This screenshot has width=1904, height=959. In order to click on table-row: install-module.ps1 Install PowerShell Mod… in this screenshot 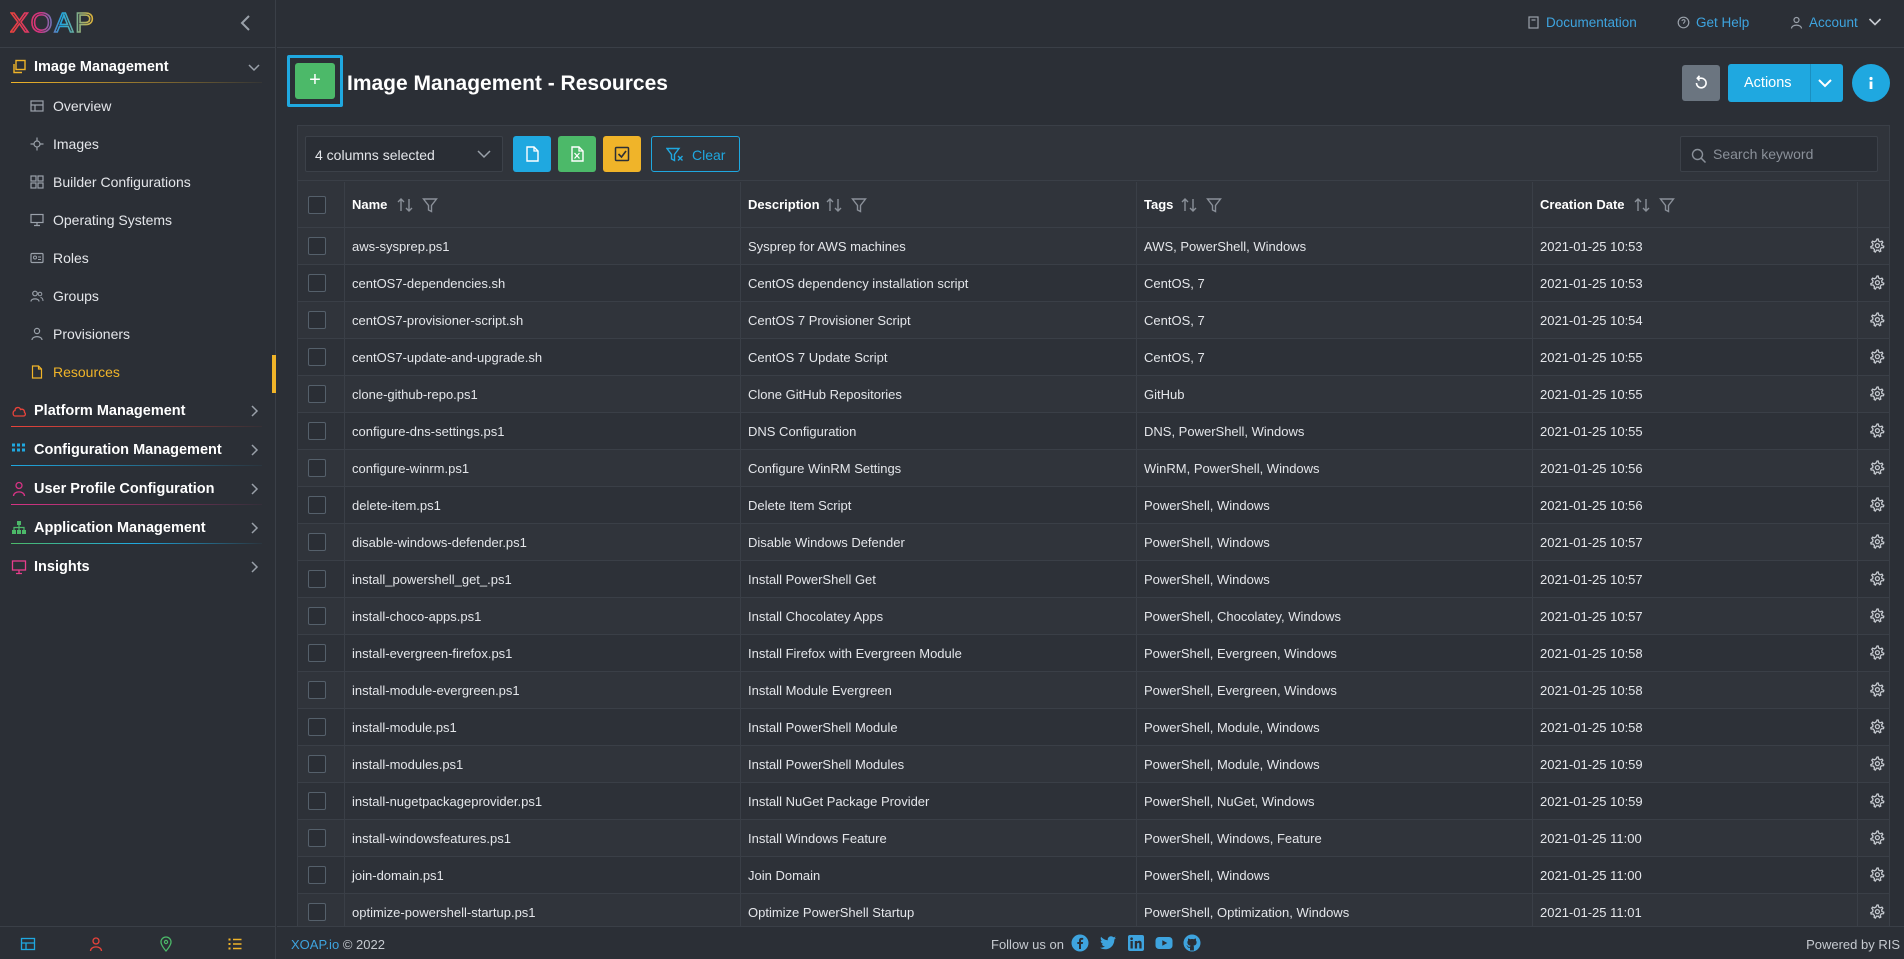, I will do `click(1093, 727)`.